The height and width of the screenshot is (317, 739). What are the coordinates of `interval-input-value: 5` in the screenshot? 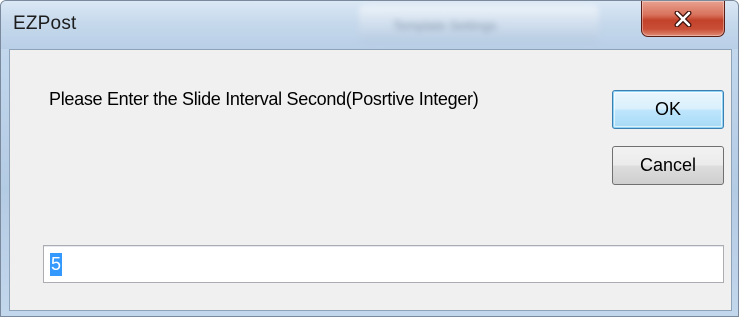 It's located at (56, 264).